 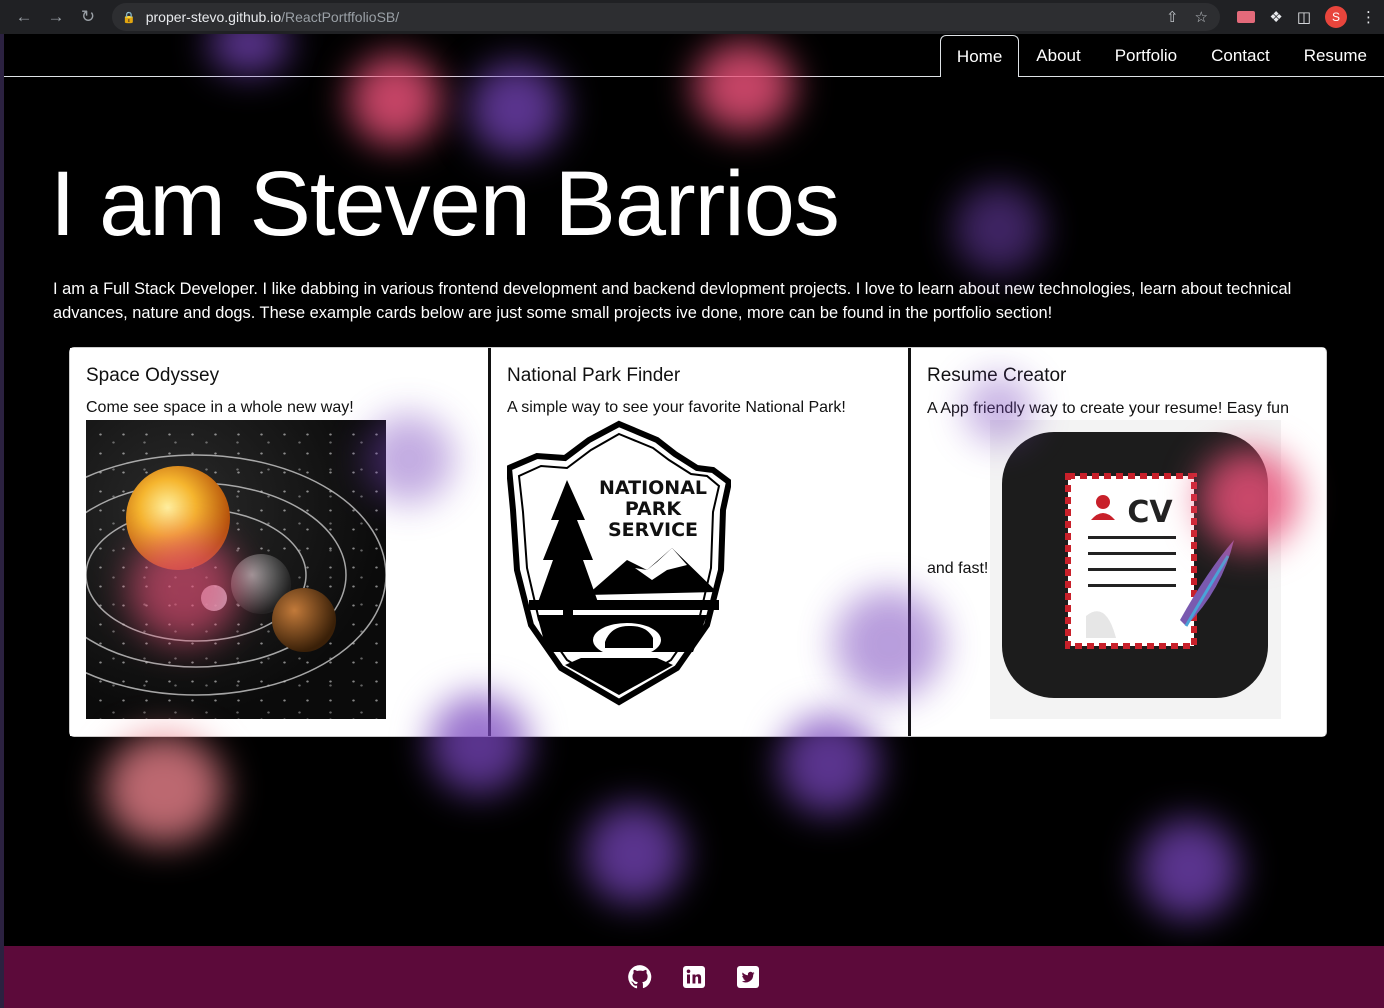 I want to click on card-title: National Park Finder, so click(x=594, y=375).